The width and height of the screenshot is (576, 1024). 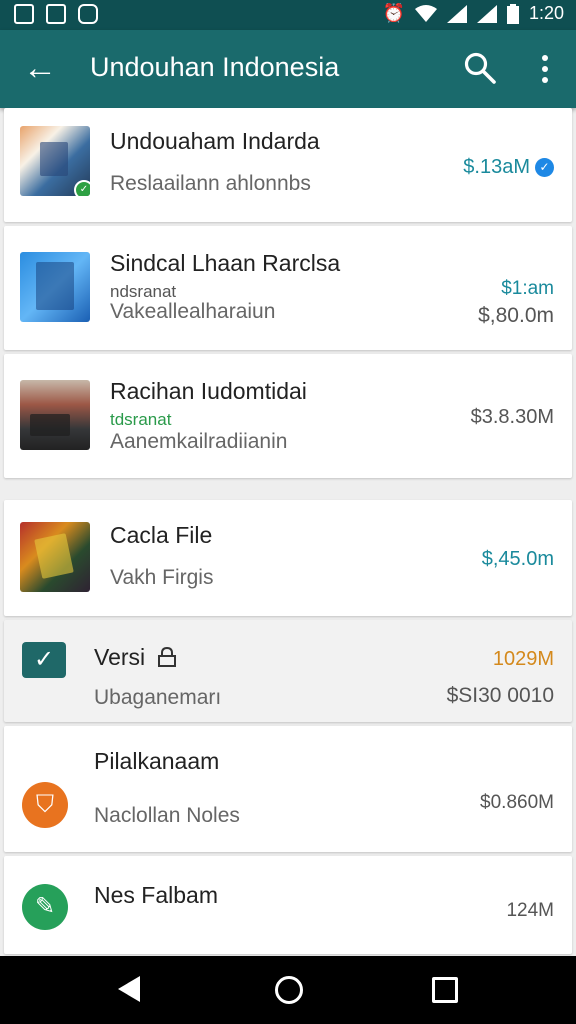 What do you see at coordinates (288, 15) in the screenshot?
I see `status-bar: ⏰ 1:20` at bounding box center [288, 15].